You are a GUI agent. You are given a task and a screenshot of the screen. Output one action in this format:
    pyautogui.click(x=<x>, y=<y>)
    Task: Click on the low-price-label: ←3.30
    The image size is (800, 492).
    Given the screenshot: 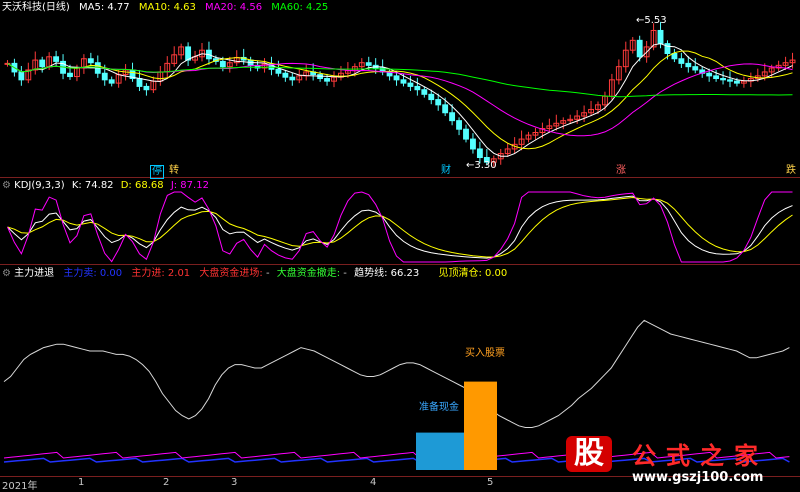 What is the action you would take?
    pyautogui.click(x=481, y=165)
    